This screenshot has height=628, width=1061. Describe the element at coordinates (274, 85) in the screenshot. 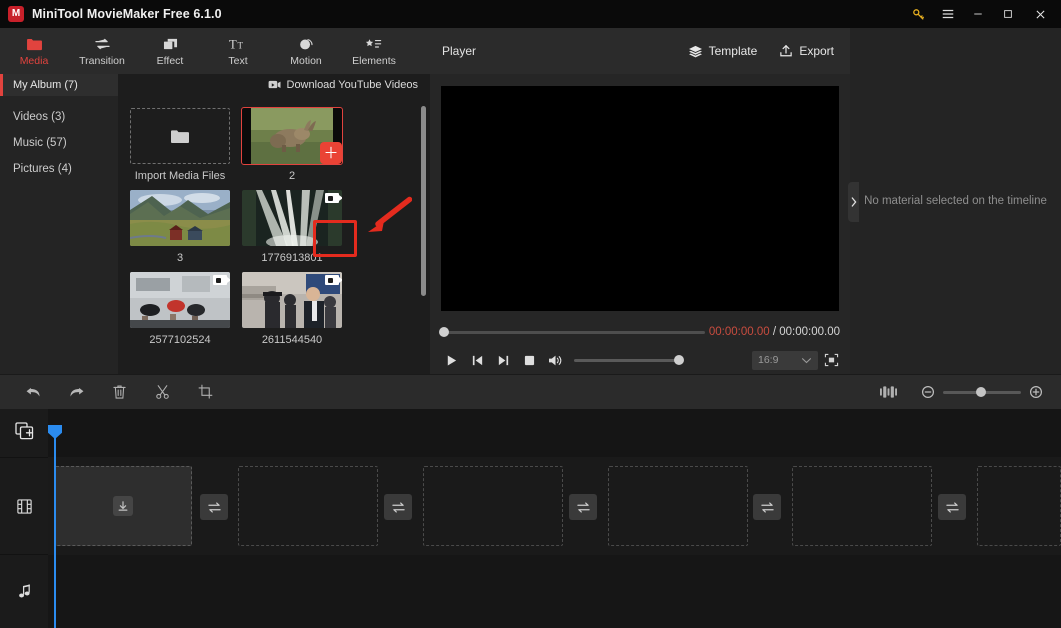

I see `youtube-download-icon` at that location.